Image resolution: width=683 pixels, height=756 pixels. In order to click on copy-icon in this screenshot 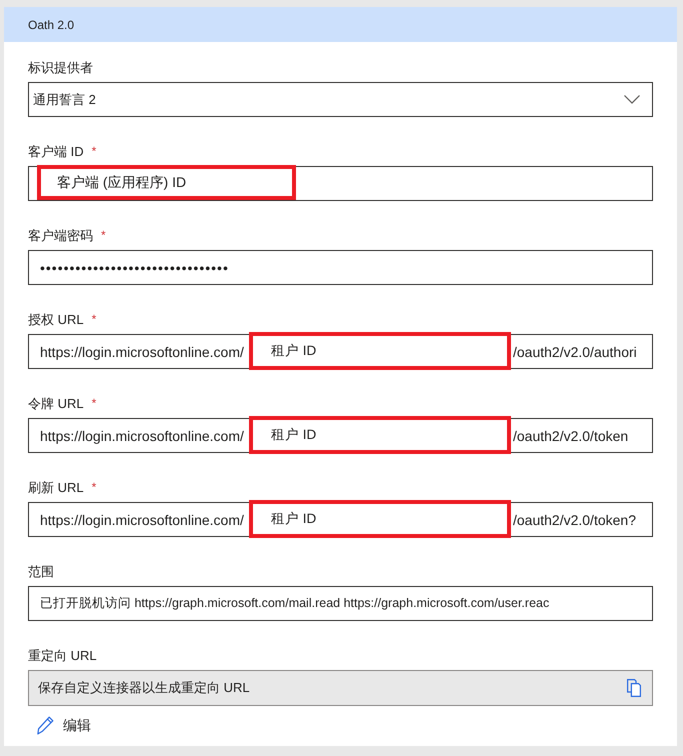, I will do `click(634, 688)`.